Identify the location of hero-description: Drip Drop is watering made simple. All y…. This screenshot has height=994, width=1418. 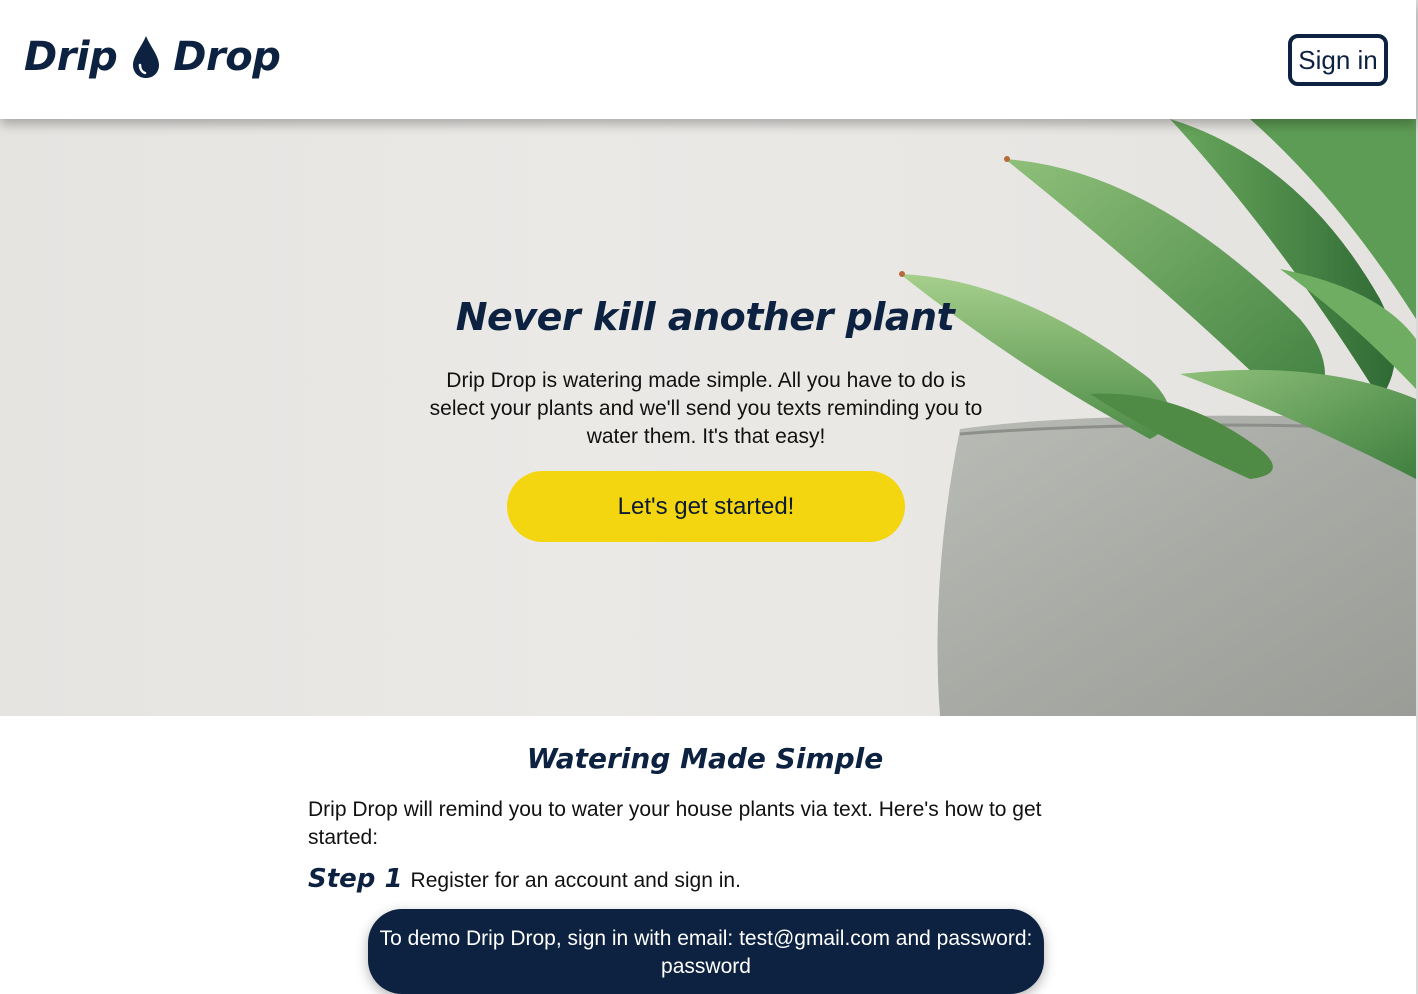
(706, 408).